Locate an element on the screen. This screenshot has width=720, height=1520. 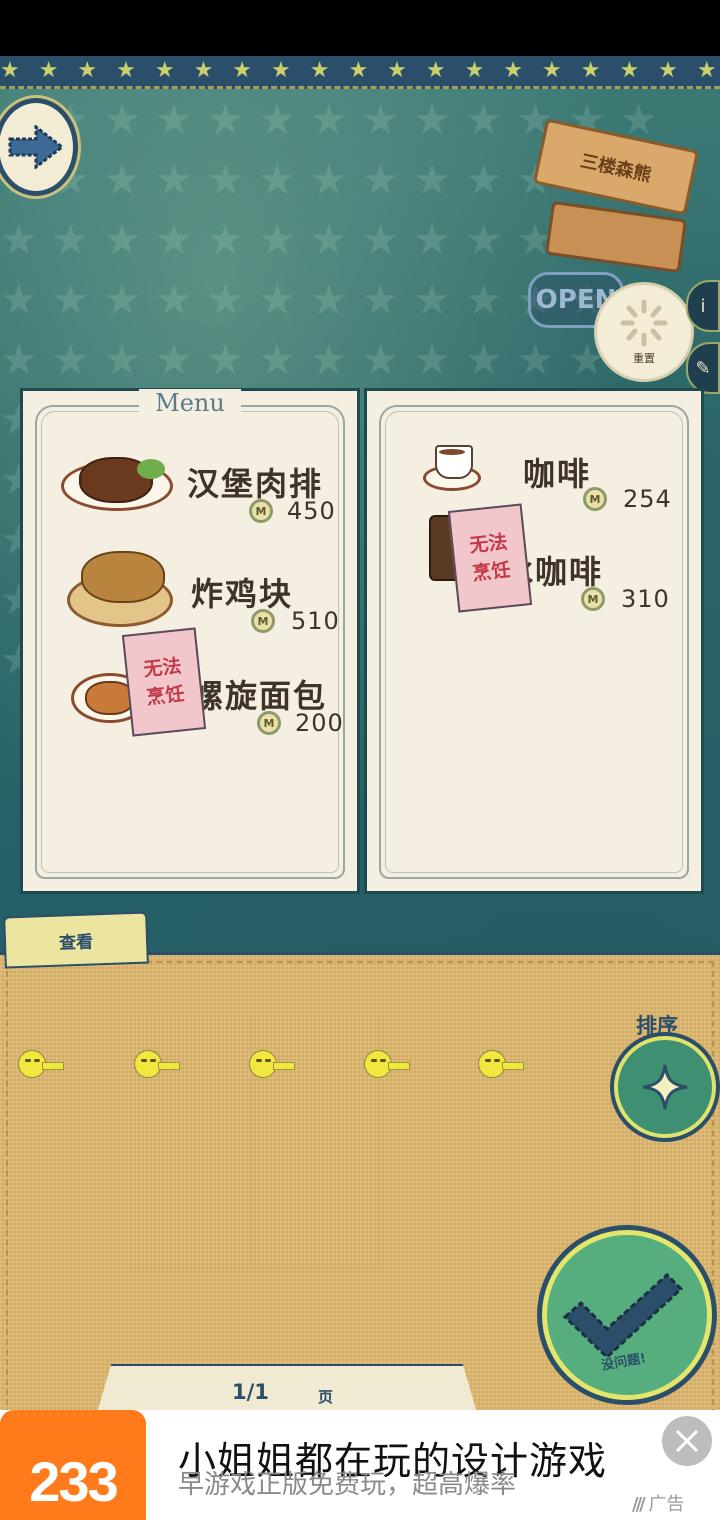
close-icon is located at coordinates (687, 1441).